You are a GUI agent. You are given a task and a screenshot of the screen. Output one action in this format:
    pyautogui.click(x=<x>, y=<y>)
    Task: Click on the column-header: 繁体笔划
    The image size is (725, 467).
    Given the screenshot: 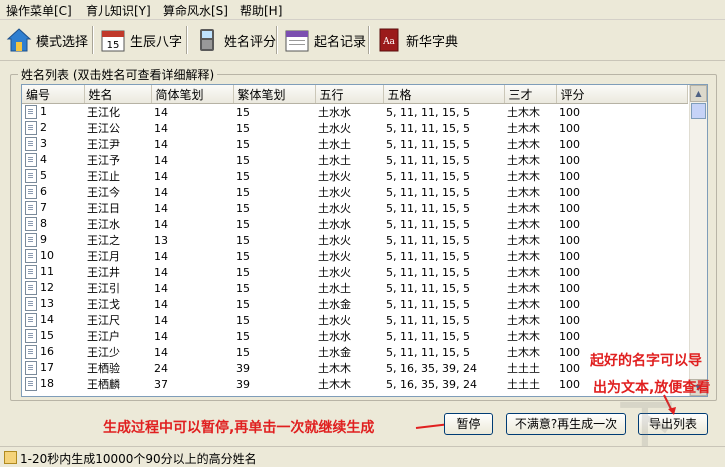 What is the action you would take?
    pyautogui.click(x=274, y=94)
    